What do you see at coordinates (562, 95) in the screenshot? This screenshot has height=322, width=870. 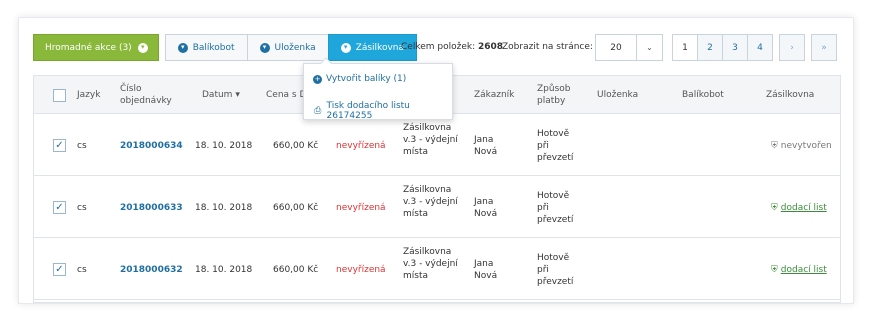 I see `header-payment: Způsob platby` at bounding box center [562, 95].